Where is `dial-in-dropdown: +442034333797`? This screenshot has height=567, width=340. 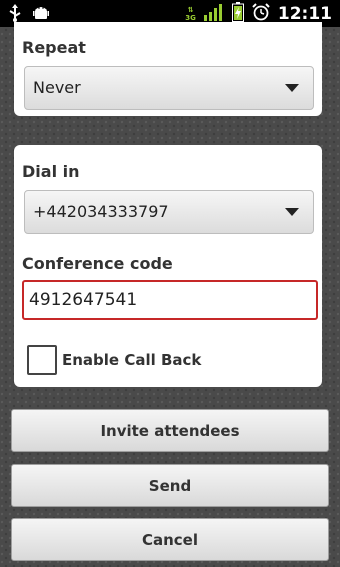 dial-in-dropdown: +442034333797 is located at coordinates (169, 212).